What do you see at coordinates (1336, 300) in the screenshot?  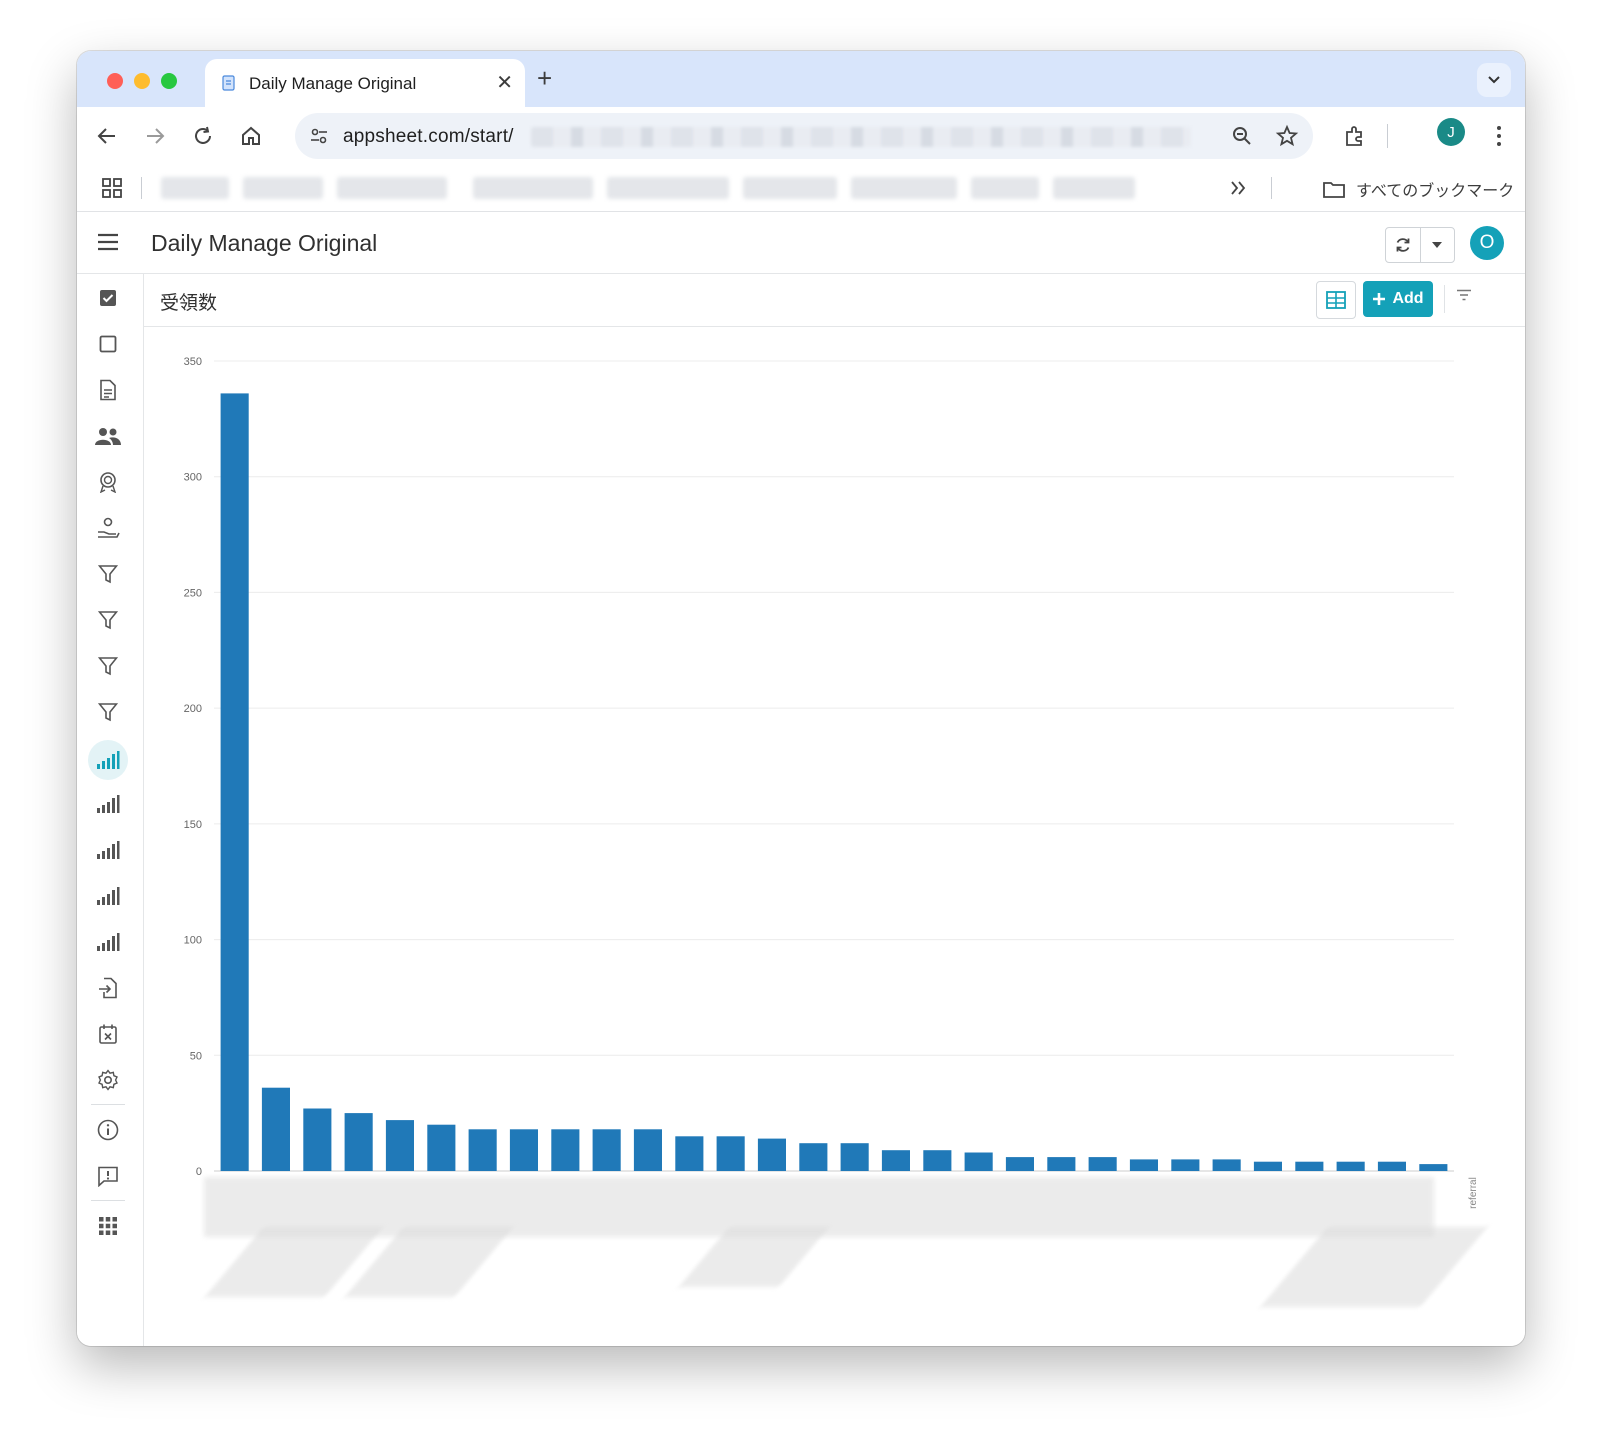 I see `table-view-button` at bounding box center [1336, 300].